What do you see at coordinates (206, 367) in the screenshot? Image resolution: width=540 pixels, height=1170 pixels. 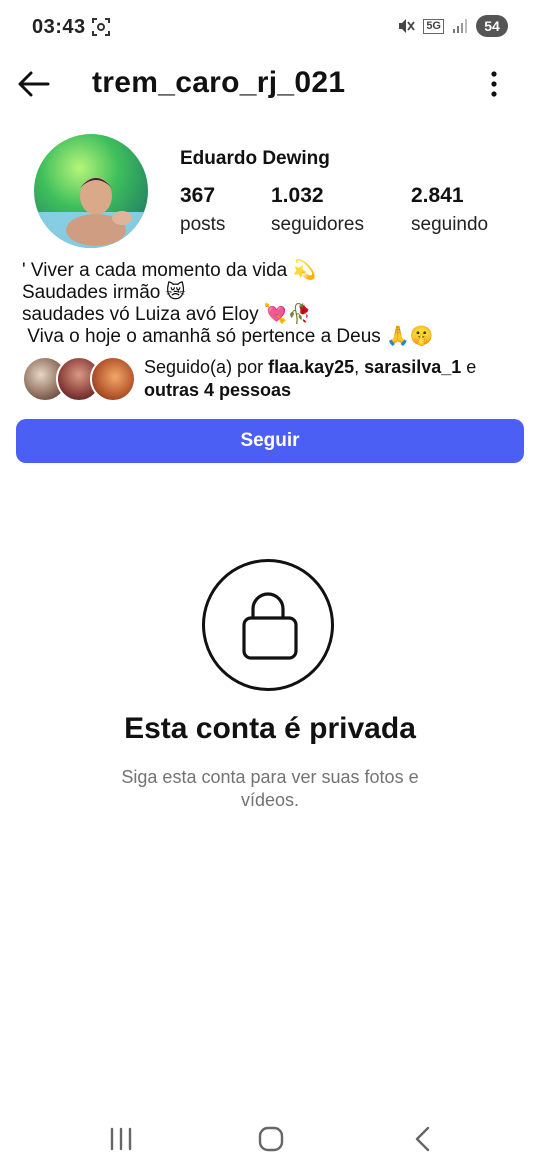 I see `followed-by-prefix: Seguido(a) por` at bounding box center [206, 367].